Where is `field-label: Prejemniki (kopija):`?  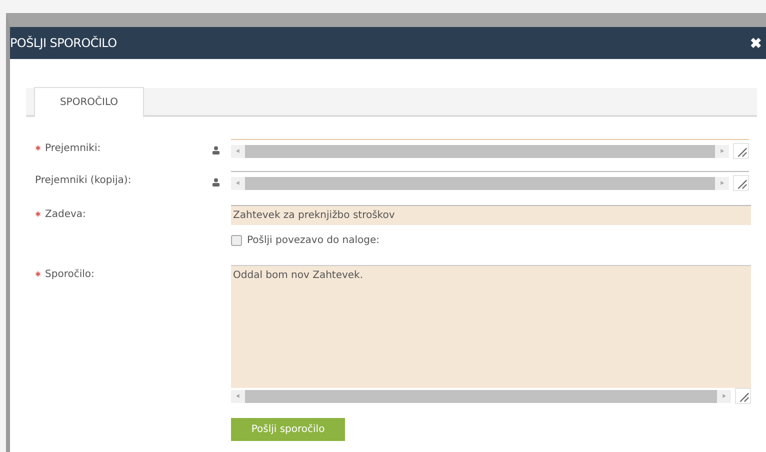 field-label: Prejemniki (kopija): is located at coordinates (83, 180).